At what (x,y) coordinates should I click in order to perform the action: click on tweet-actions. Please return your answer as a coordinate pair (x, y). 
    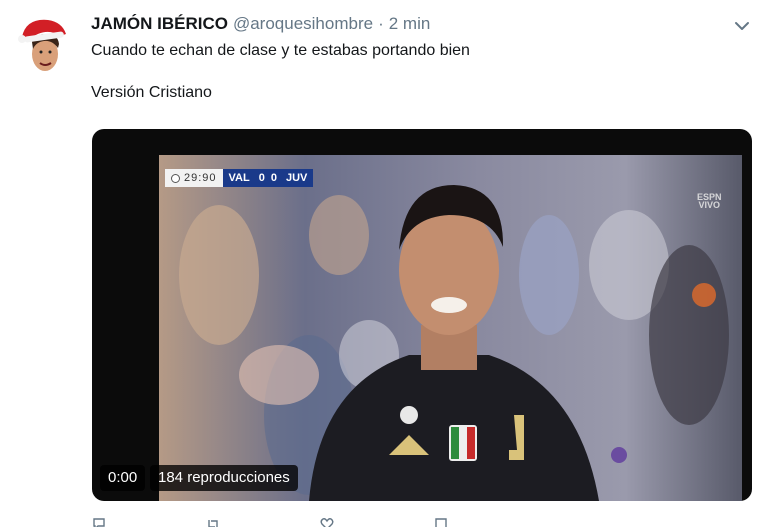
    Looking at the image, I should click on (320, 522).